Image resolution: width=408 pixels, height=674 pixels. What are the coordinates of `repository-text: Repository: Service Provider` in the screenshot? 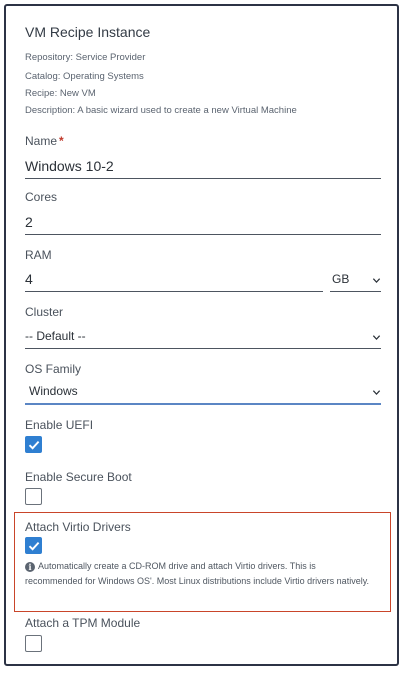 It's located at (85, 57).